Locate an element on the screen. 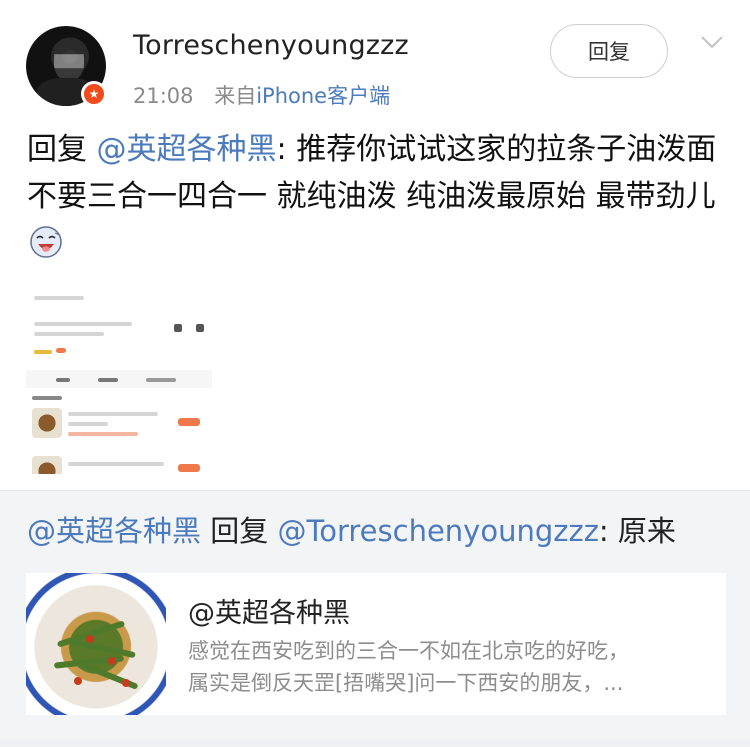 The image size is (750, 747). bottom-divider is located at coordinates (375, 743).